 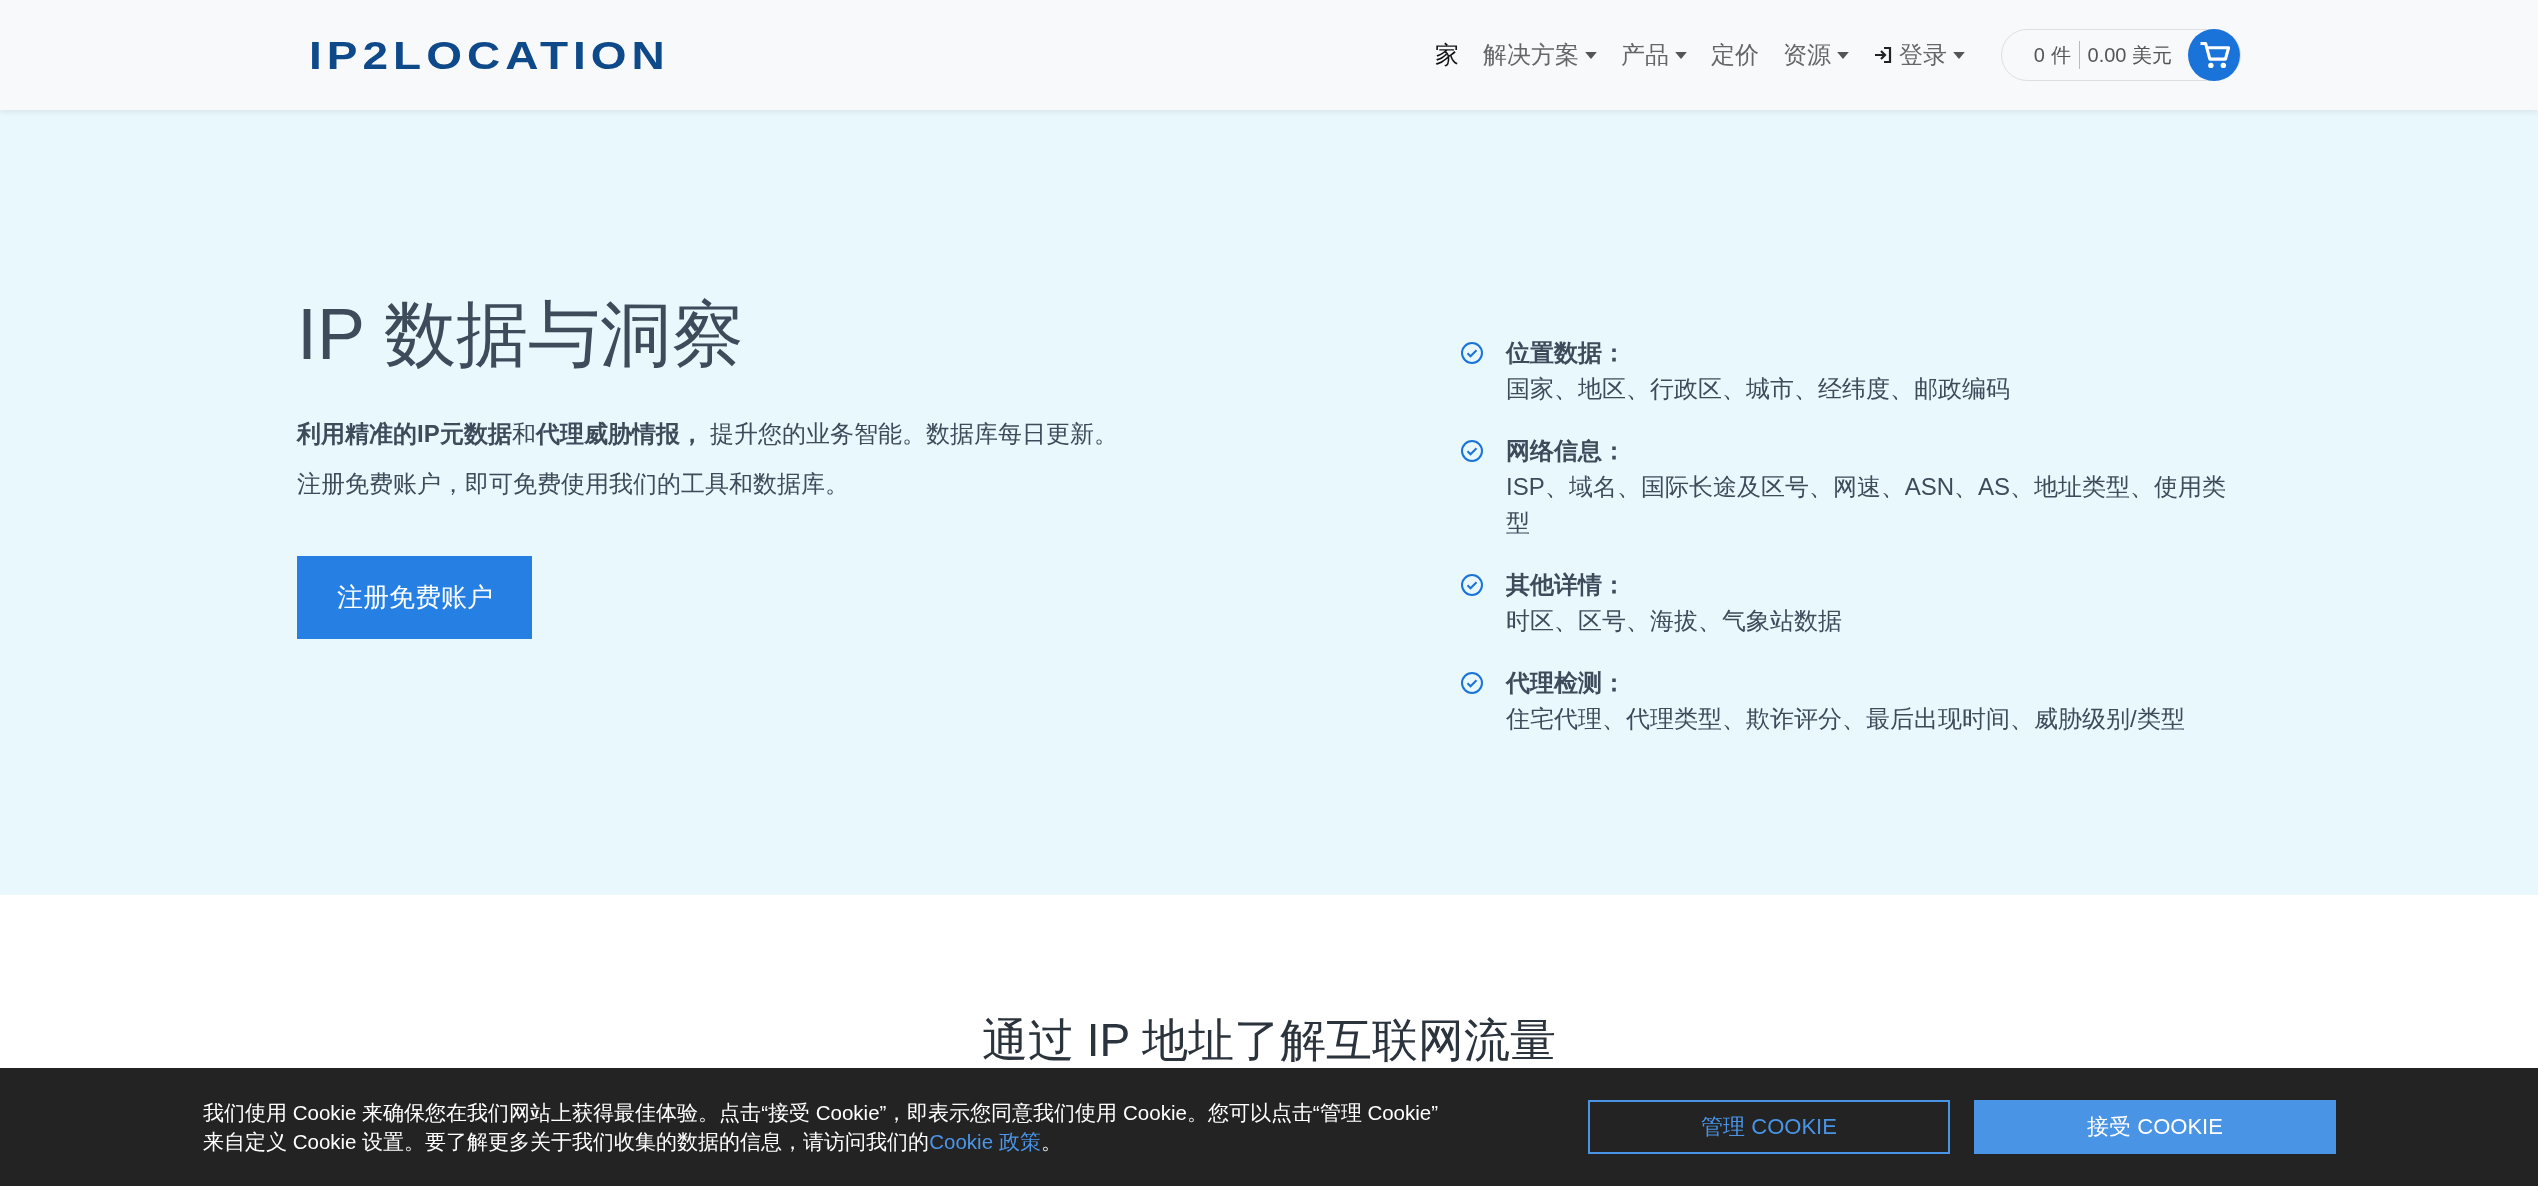 I want to click on cart-icon, so click(x=2214, y=55).